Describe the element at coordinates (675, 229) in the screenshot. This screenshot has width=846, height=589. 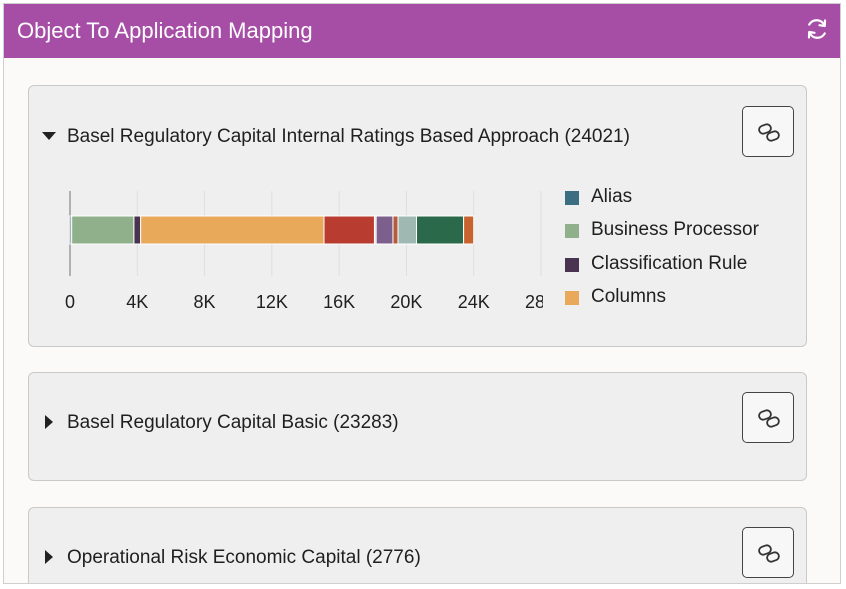
I see `legend-label: Business Processor` at that location.